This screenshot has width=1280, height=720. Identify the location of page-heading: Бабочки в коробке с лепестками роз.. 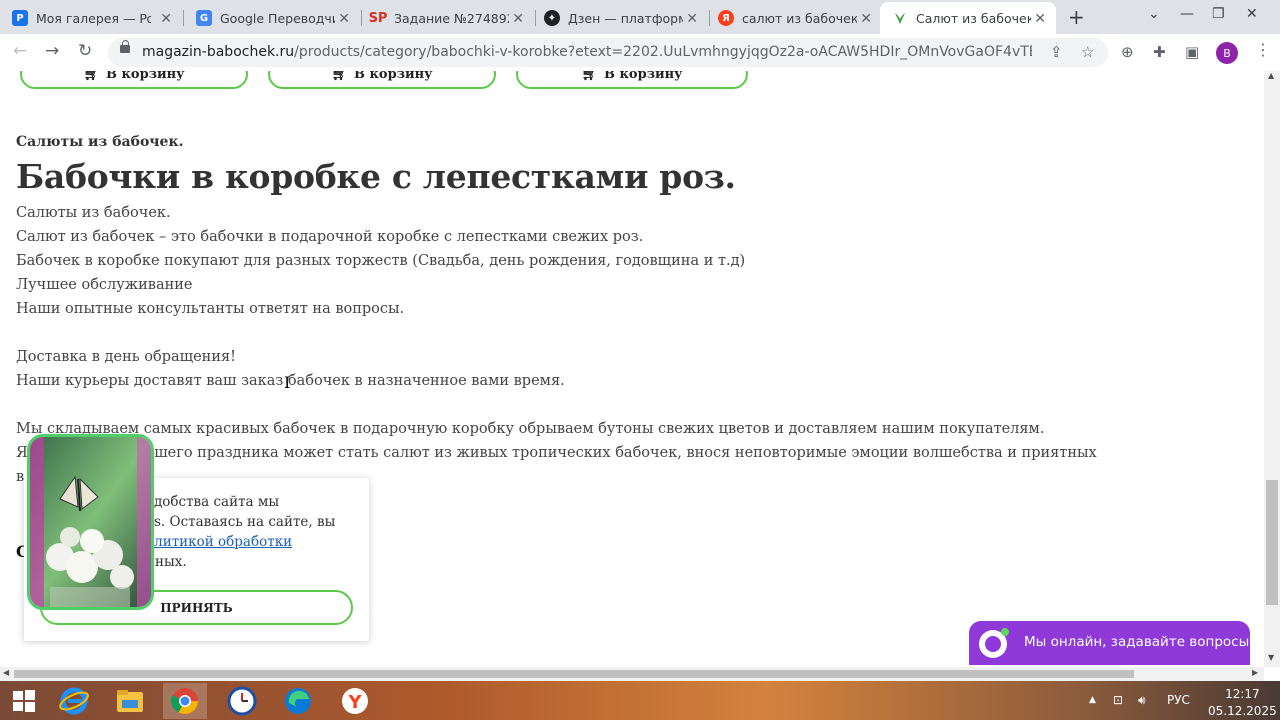
(376, 176).